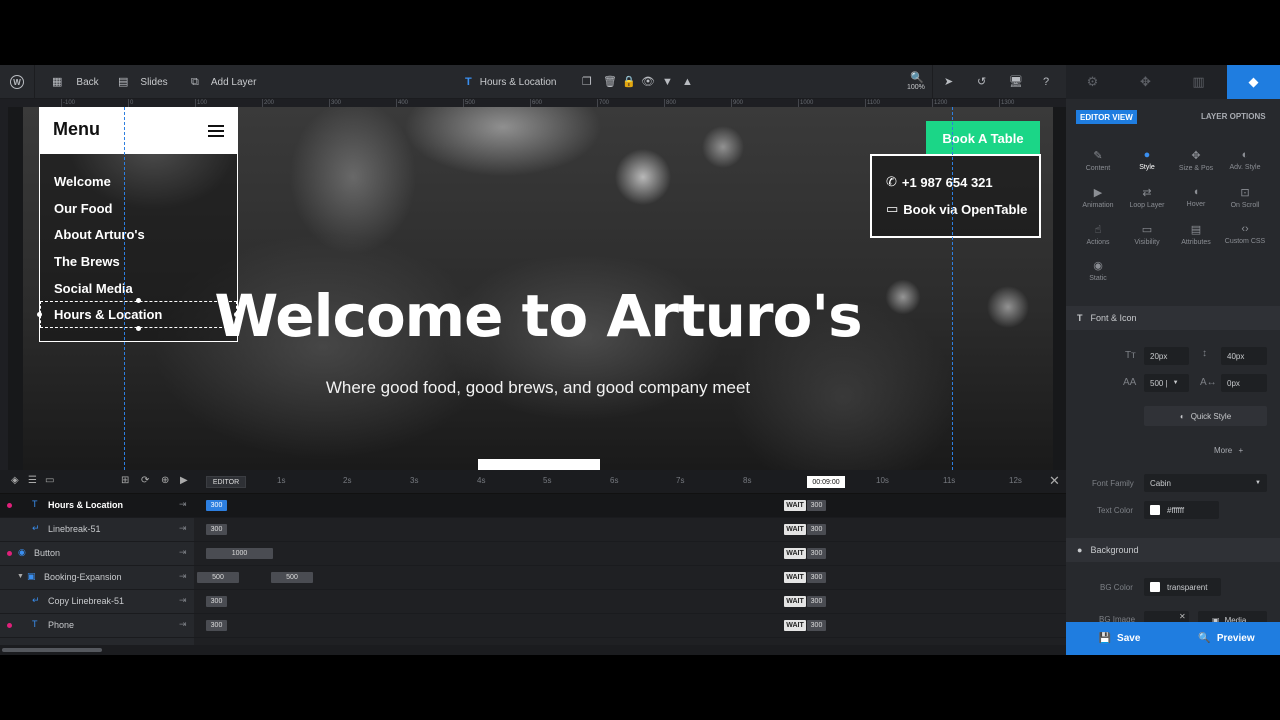 The image size is (1280, 720). What do you see at coordinates (1182, 587) in the screenshot?
I see `bg-color-picker: transparent` at bounding box center [1182, 587].